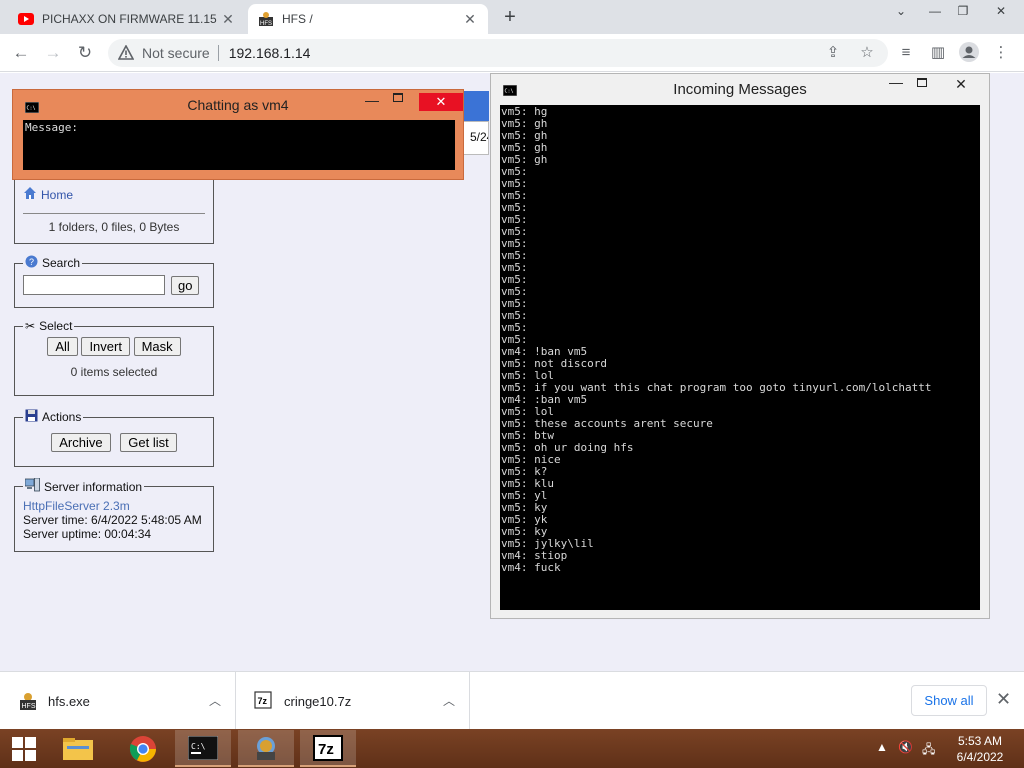 This screenshot has height=768, width=1024. Describe the element at coordinates (498, 53) in the screenshot. I see `address-bar: Not secure 192.168.1.14` at that location.